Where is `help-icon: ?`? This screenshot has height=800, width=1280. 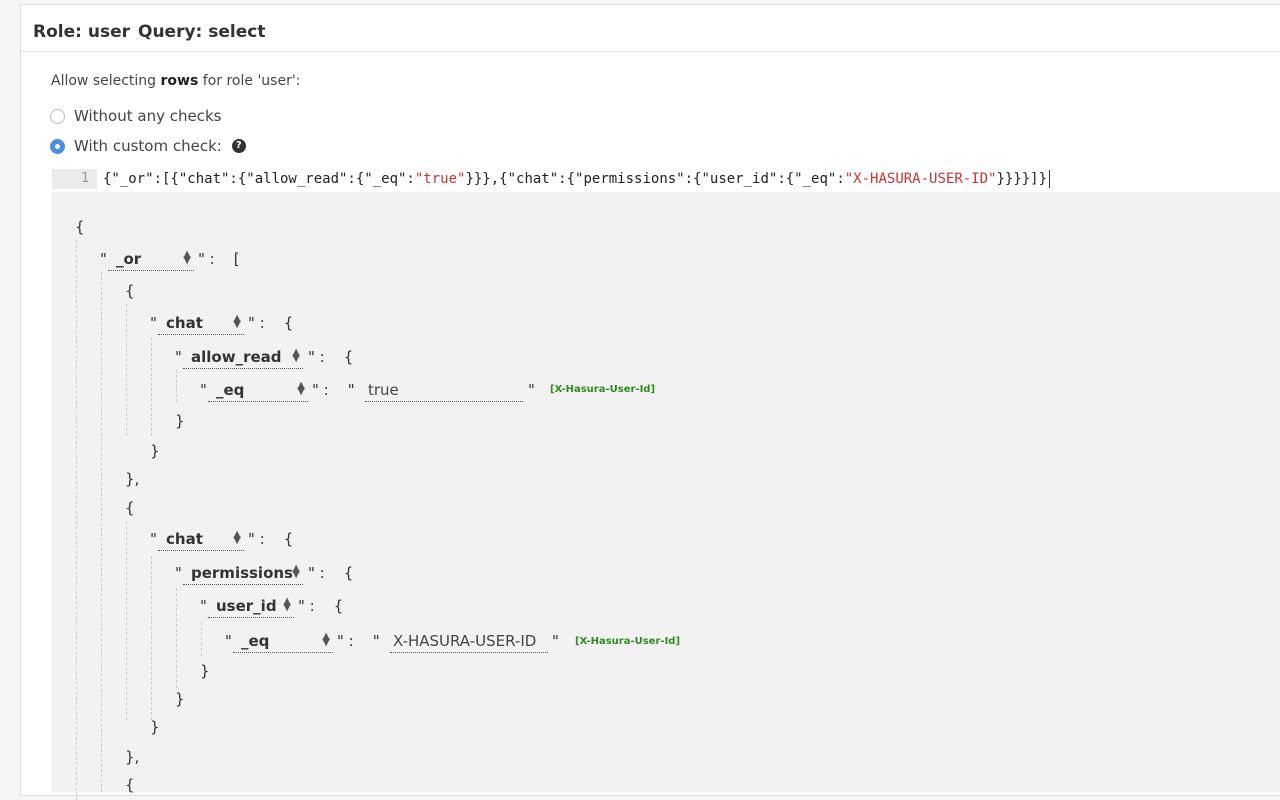
help-icon: ? is located at coordinates (238, 146).